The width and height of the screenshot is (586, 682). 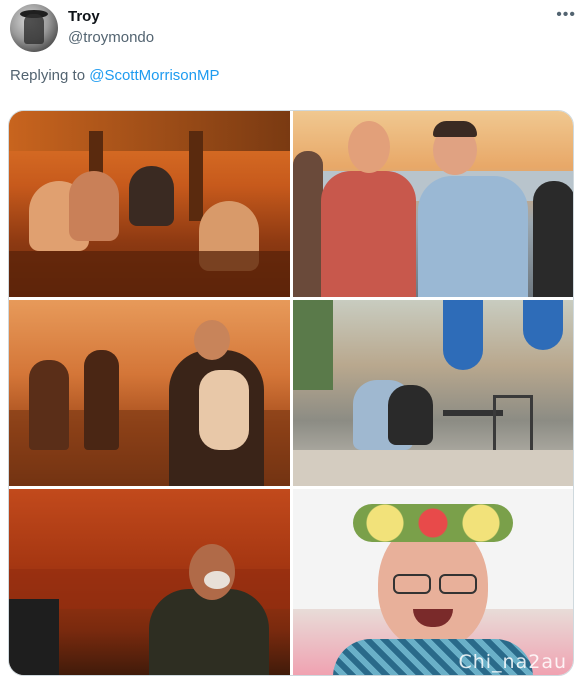 What do you see at coordinates (433, 523) in the screenshot?
I see `floral-crown-shape` at bounding box center [433, 523].